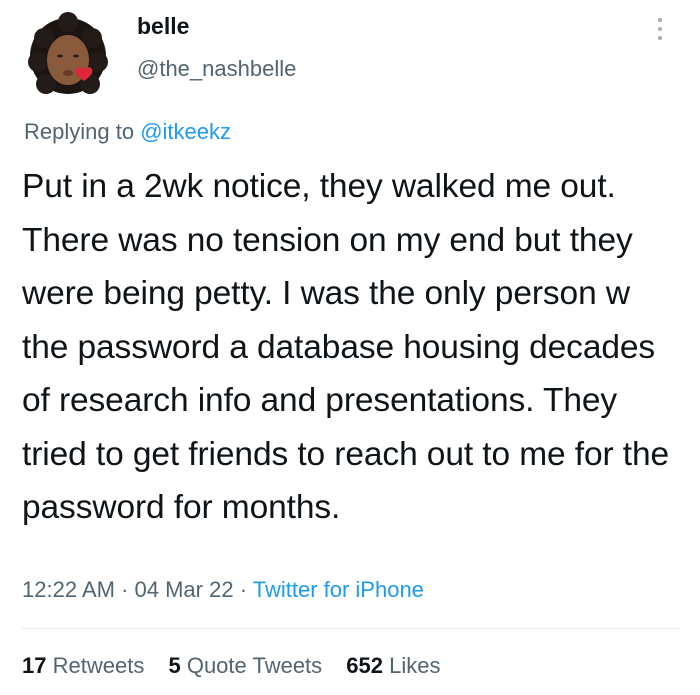 The width and height of the screenshot is (700, 695). I want to click on quote-tweets-stat: 5 Quote Tweets, so click(245, 665).